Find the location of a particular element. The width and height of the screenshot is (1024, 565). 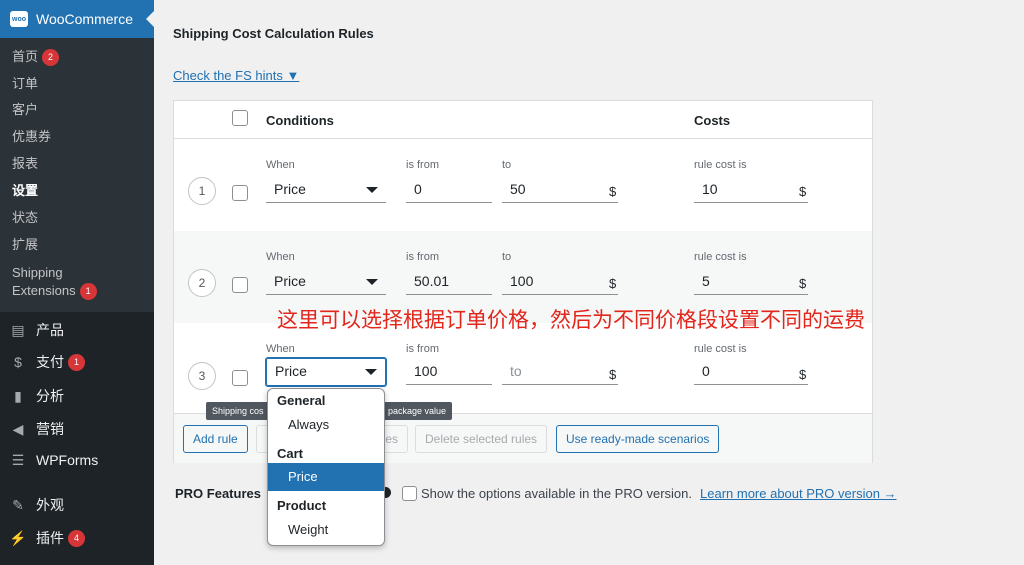

tooltip-left: Shipping cos is located at coordinates (238, 411).